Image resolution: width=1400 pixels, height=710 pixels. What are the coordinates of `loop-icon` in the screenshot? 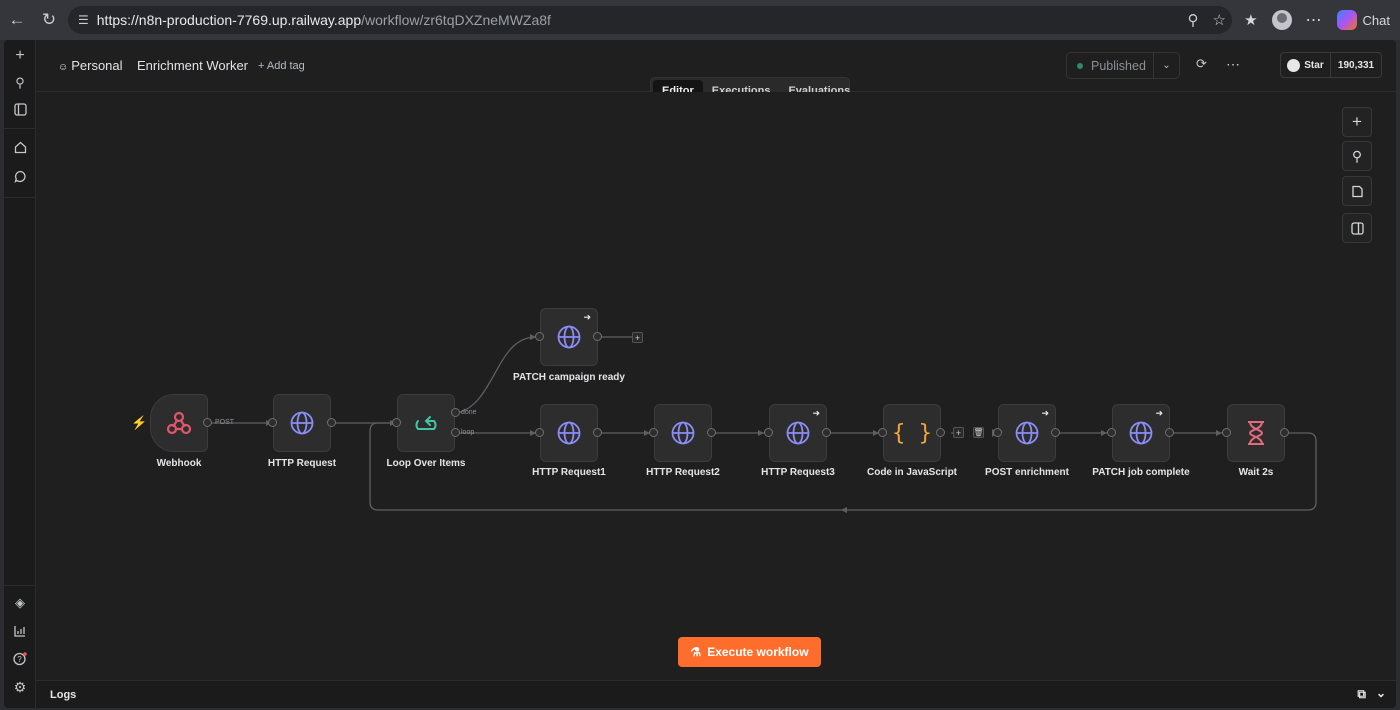 It's located at (426, 423).